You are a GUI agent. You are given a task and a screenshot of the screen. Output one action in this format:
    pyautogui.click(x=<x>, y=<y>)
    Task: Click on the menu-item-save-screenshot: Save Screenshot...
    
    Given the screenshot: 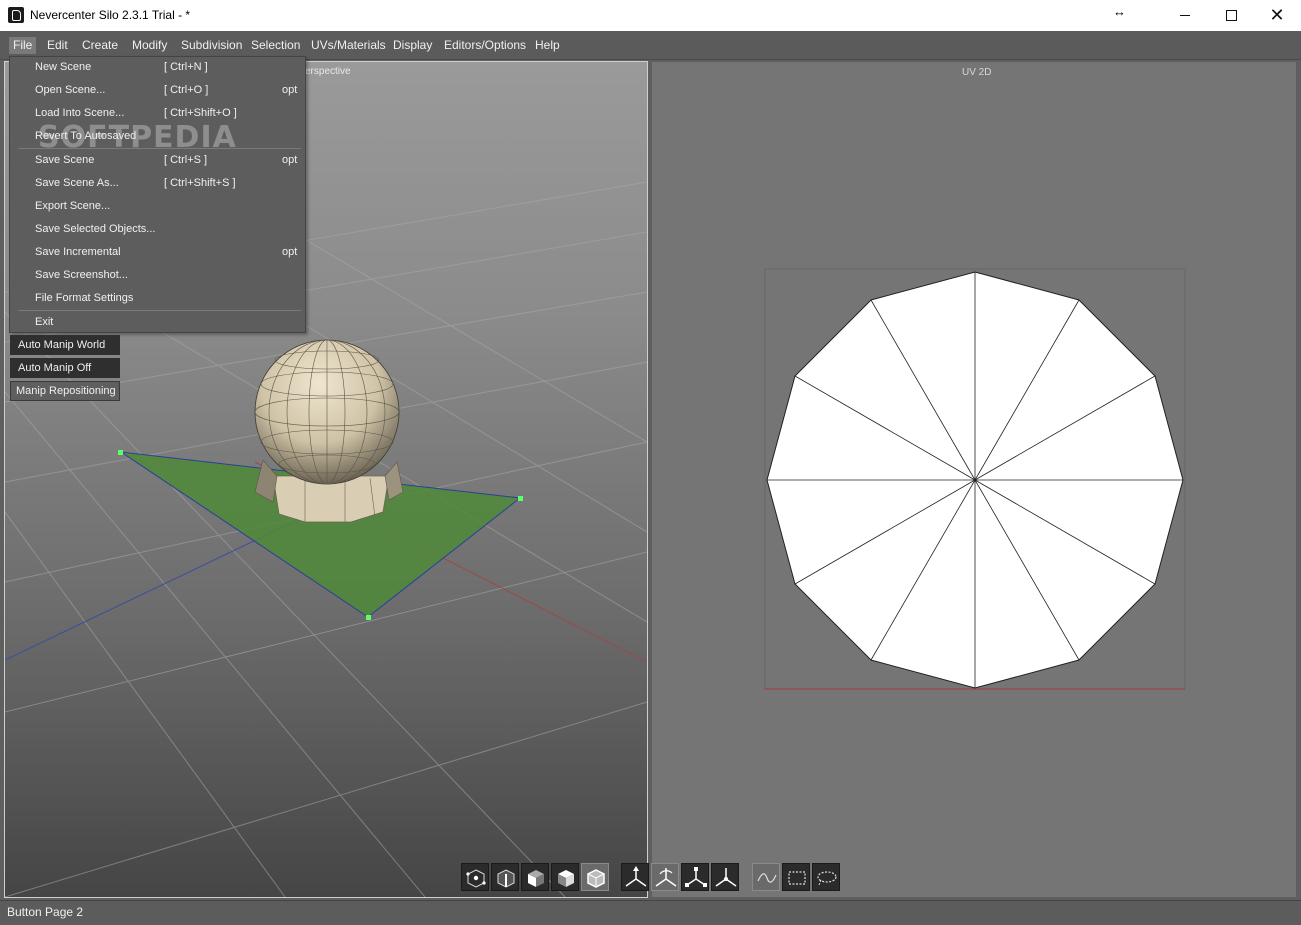 What is the action you would take?
    pyautogui.click(x=157, y=276)
    